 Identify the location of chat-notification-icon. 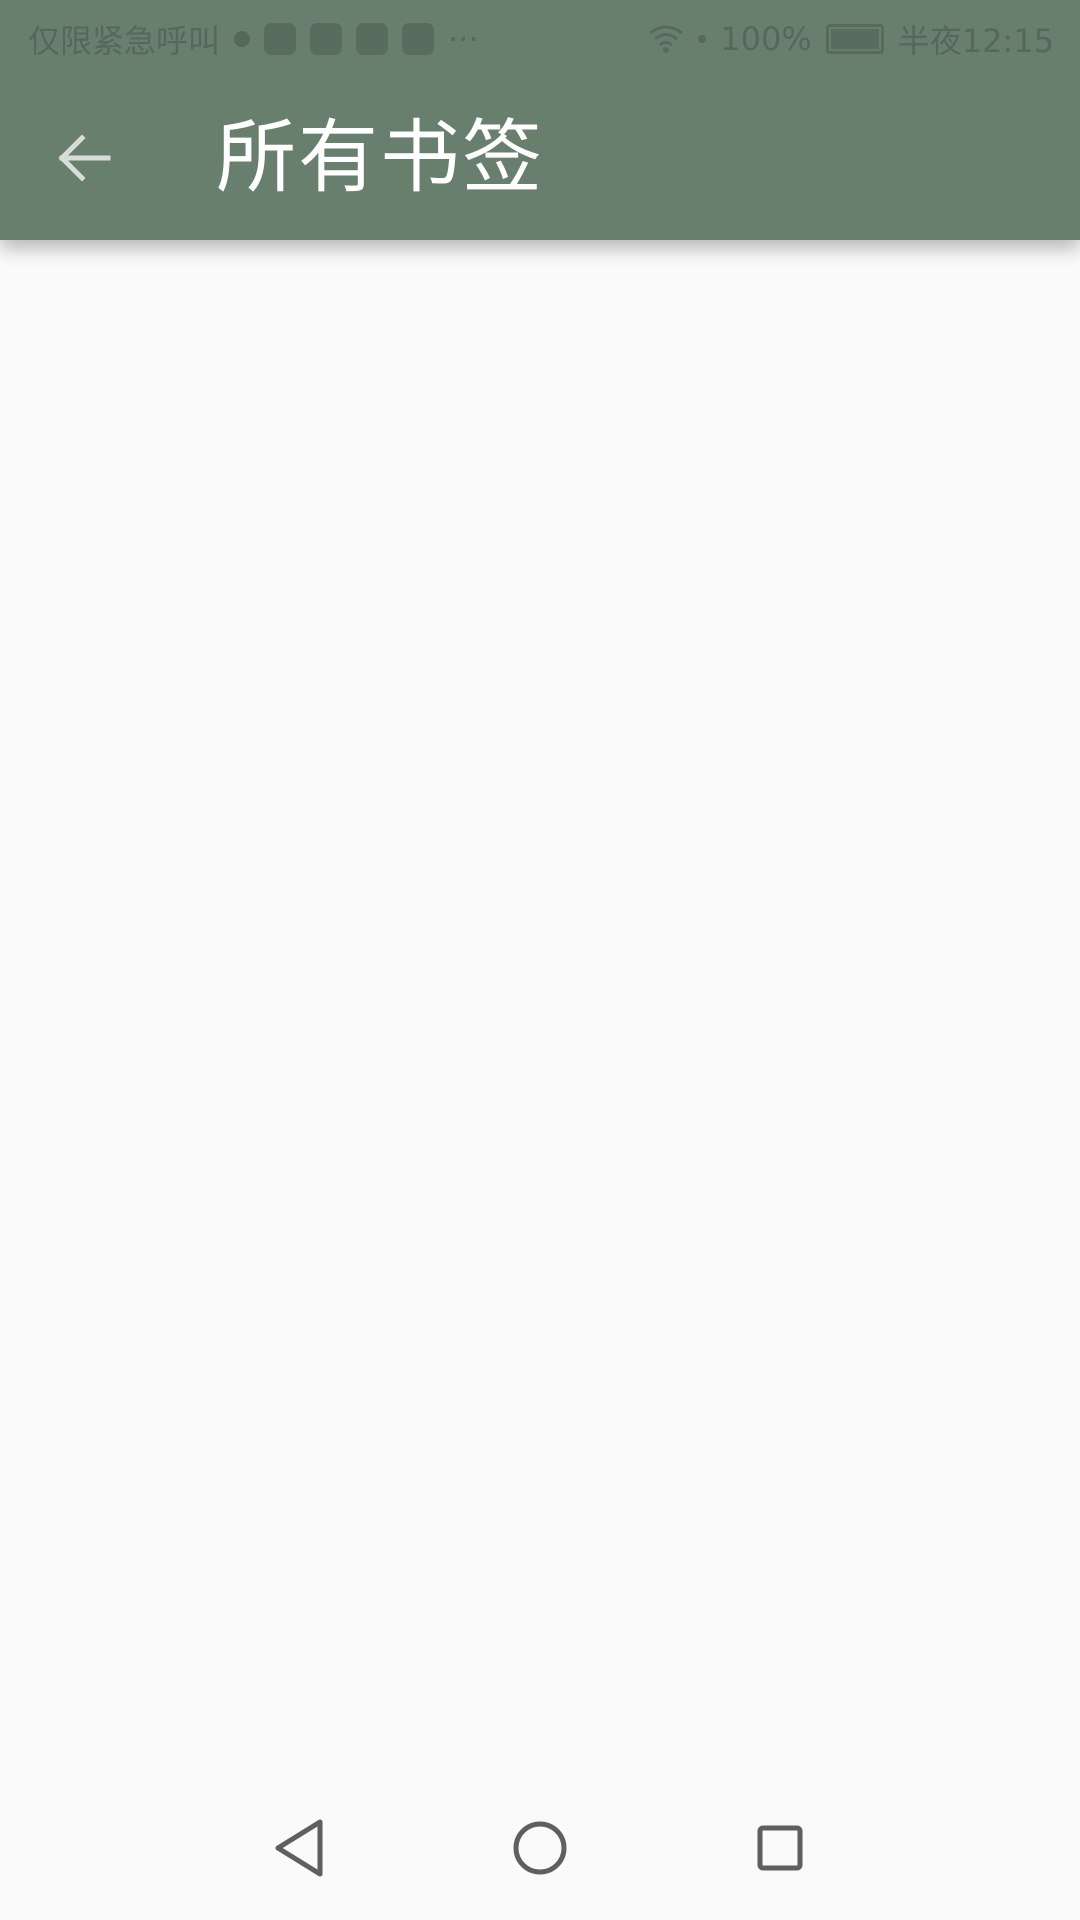
(326, 39).